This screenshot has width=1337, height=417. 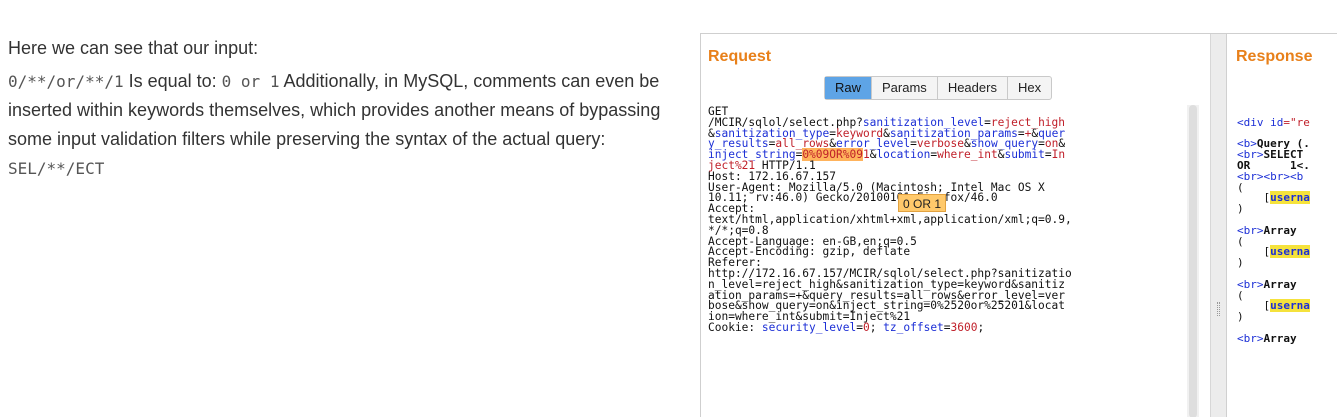 I want to click on response-line: <div id="re, so click(x=1287, y=122).